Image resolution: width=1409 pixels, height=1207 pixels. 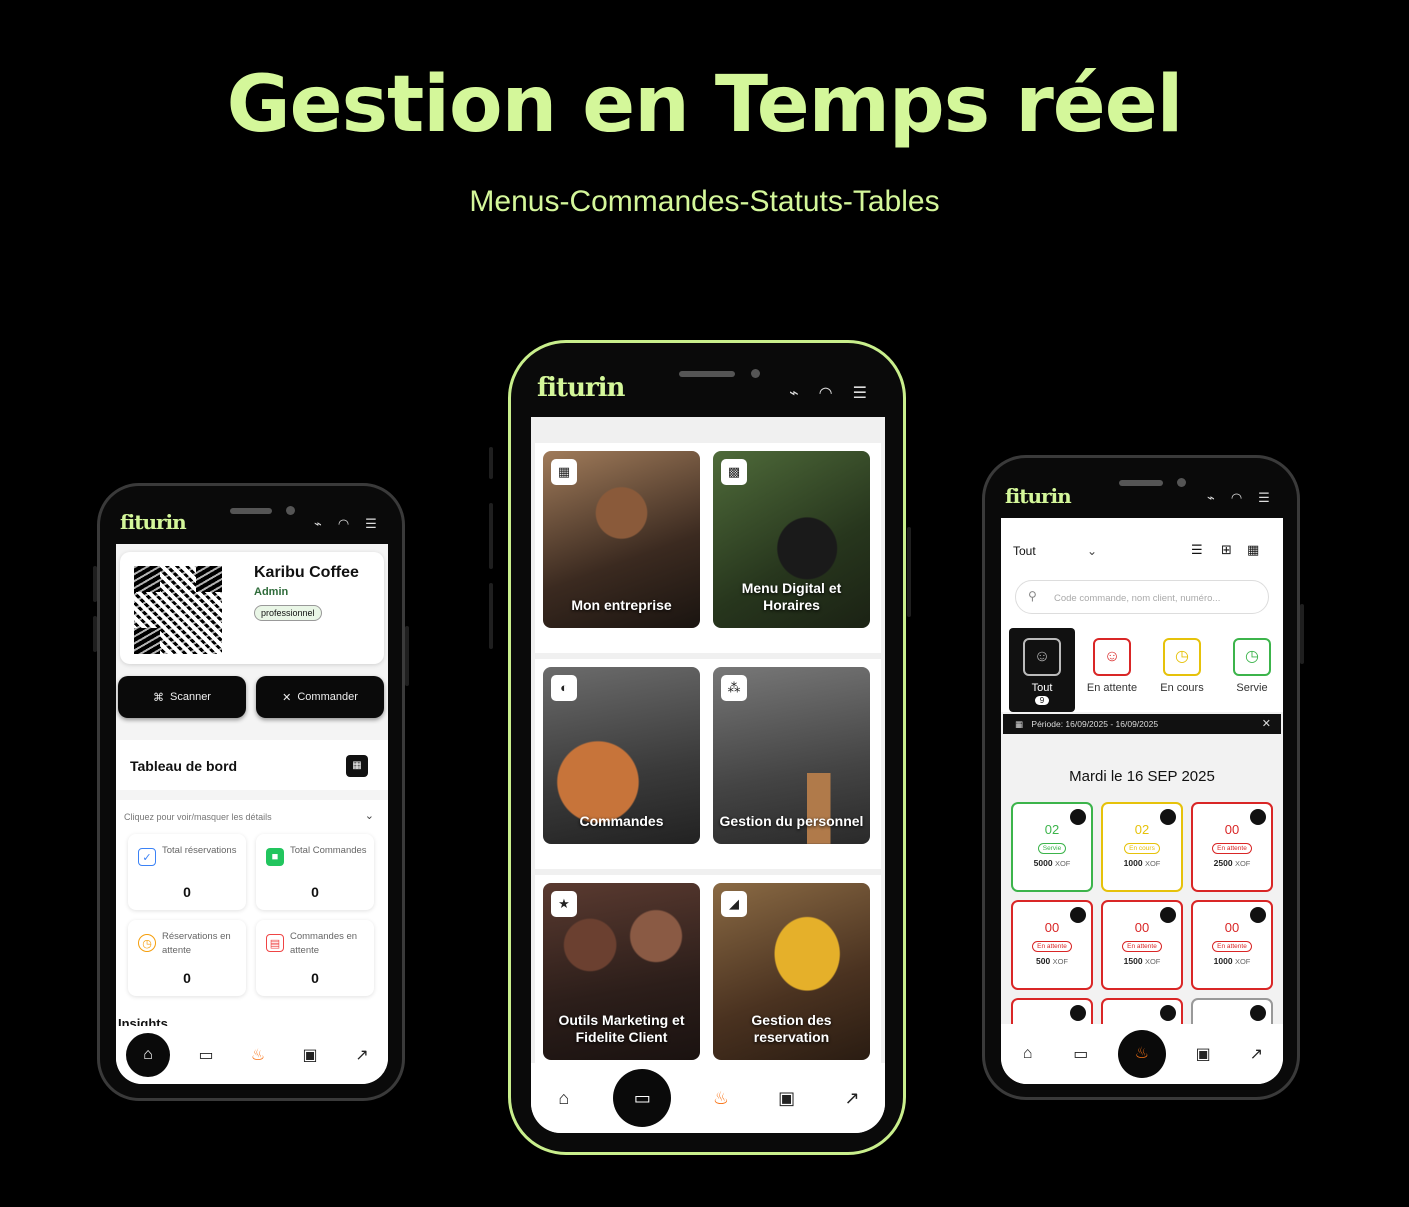 I want to click on status-tab-servie: ◷ Servie, so click(x=1251, y=670).